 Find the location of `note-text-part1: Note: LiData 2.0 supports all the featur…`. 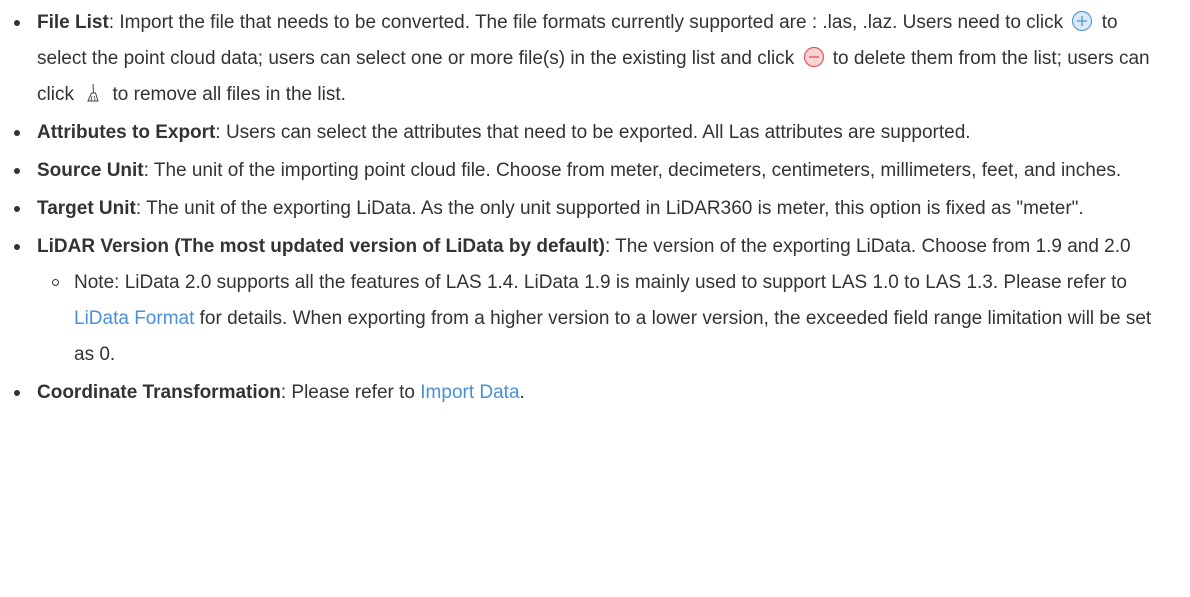

note-text-part1: Note: LiData 2.0 supports all the featur… is located at coordinates (600, 282).